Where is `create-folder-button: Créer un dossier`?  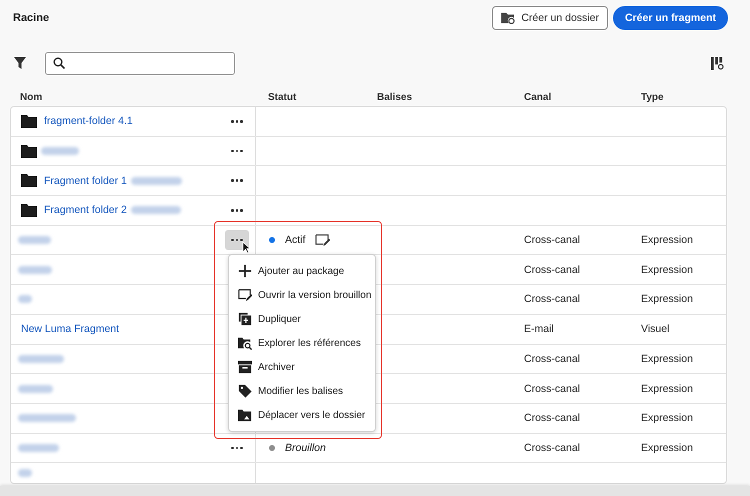 create-folder-button: Créer un dossier is located at coordinates (550, 18).